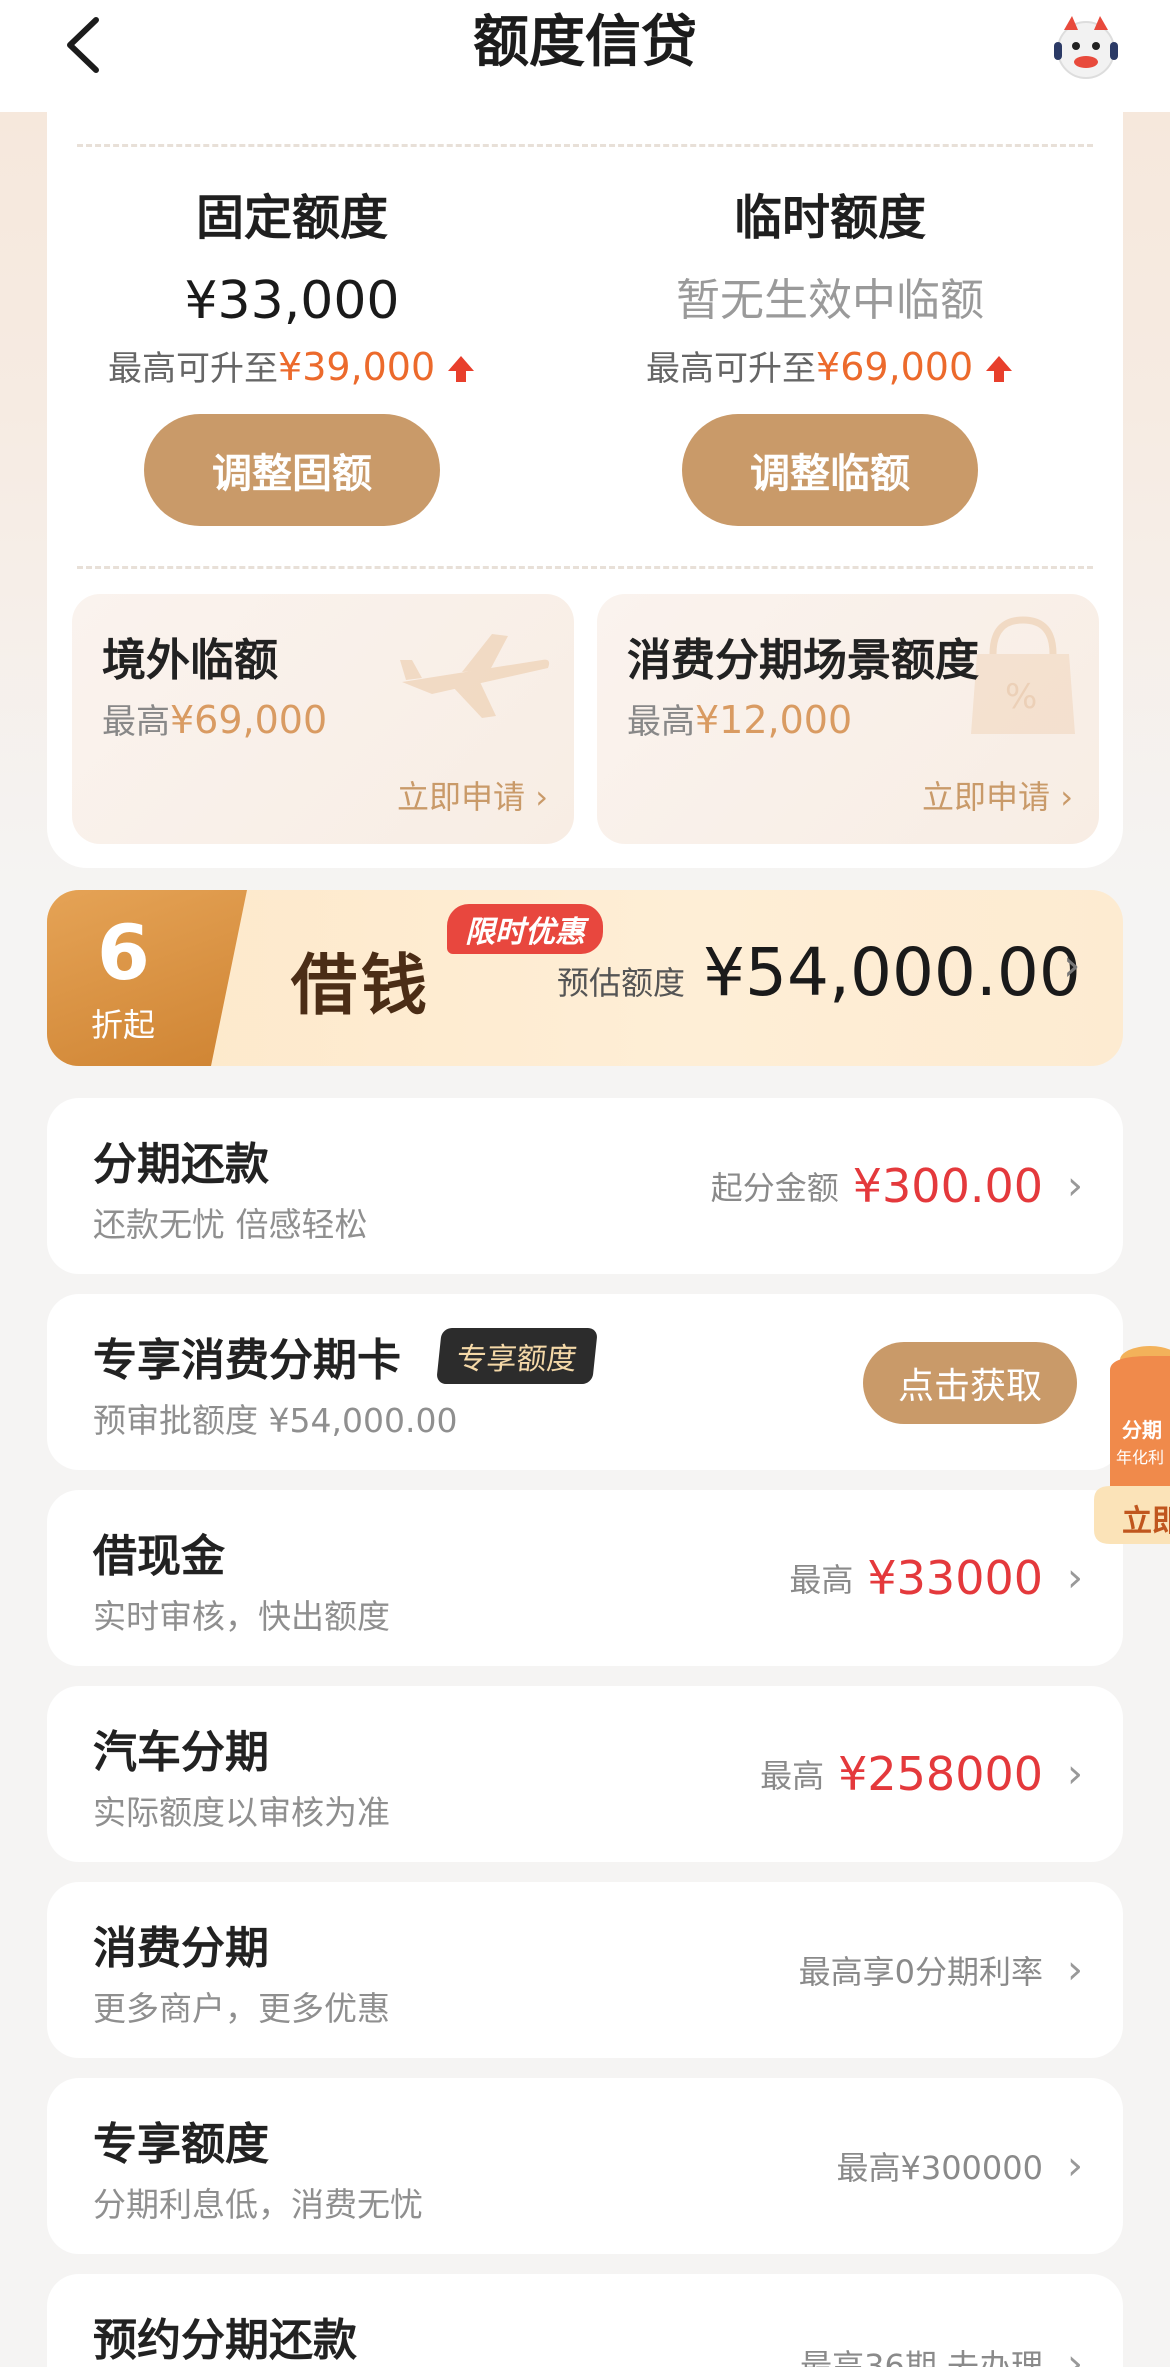 This screenshot has height=2367, width=1170. Describe the element at coordinates (585, 1774) in the screenshot. I see `car-installment-row: 汽车分期 实际额度以审核为准 最高 ¥258000 ›` at that location.